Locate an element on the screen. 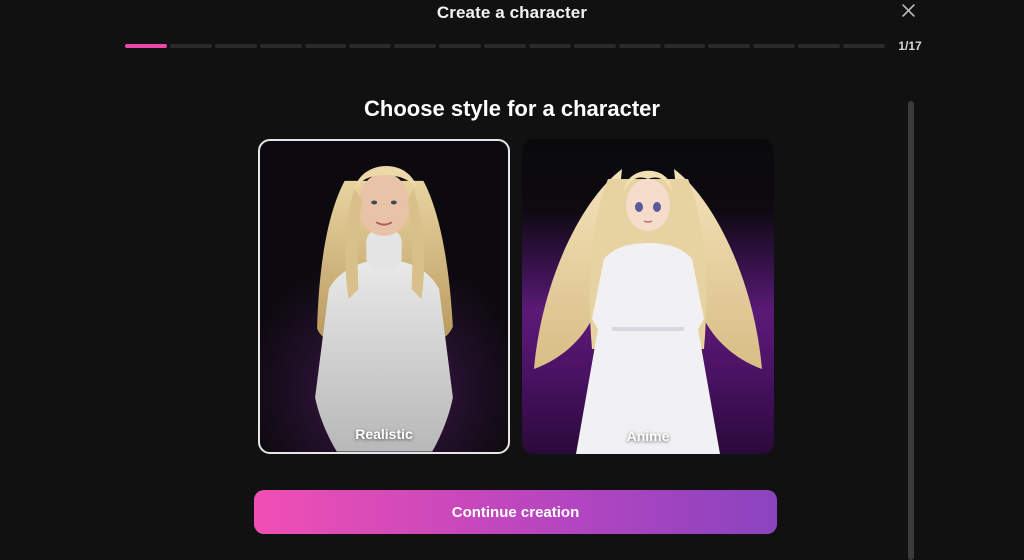  style-card-anime: Anime is located at coordinates (648, 296).